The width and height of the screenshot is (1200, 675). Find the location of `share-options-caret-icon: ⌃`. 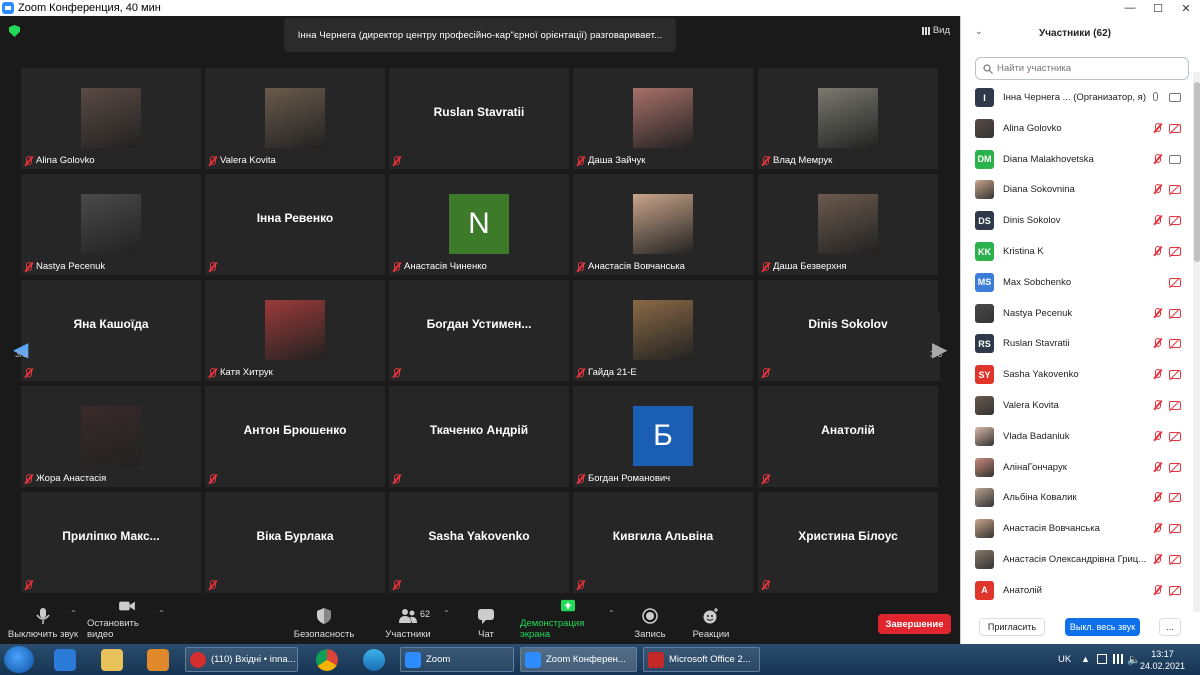

share-options-caret-icon: ⌃ is located at coordinates (611, 613).